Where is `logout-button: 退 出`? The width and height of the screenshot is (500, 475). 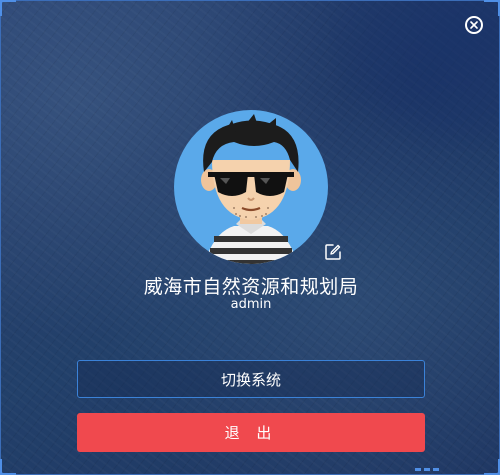
logout-button: 退 出 is located at coordinates (251, 432).